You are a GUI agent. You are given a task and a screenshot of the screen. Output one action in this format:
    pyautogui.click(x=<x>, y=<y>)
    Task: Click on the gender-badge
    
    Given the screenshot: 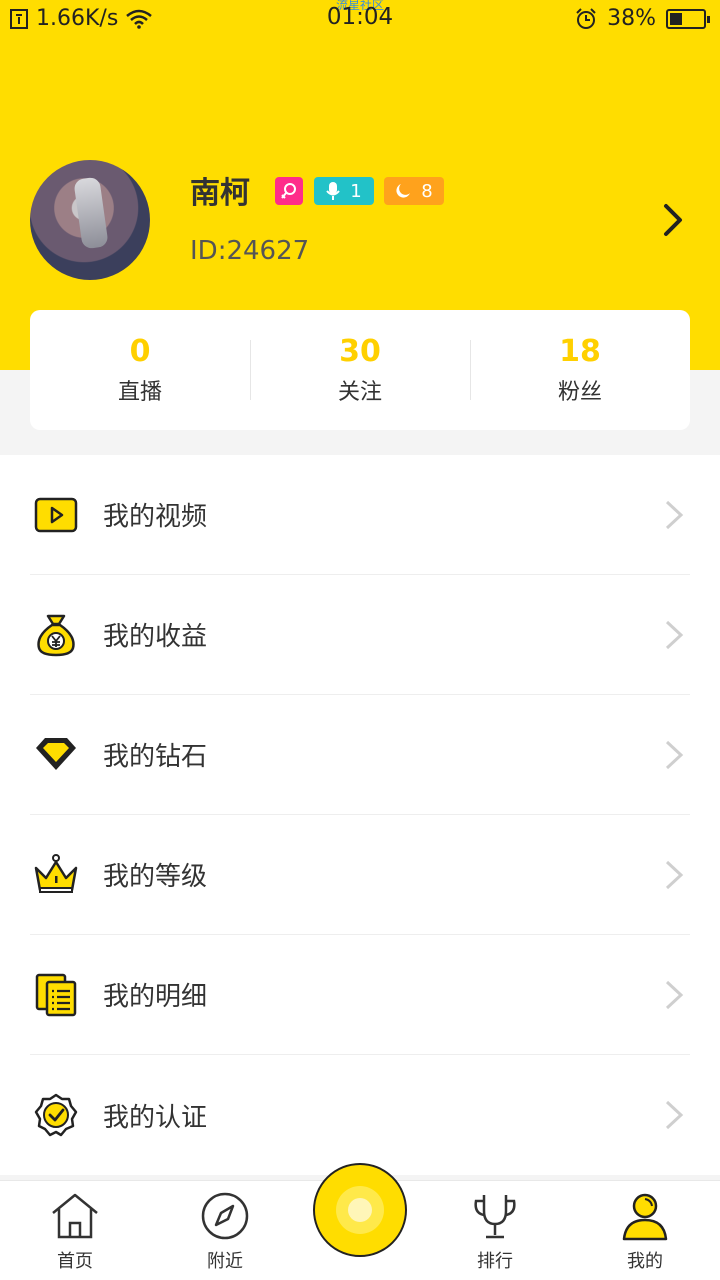 What is the action you would take?
    pyautogui.click(x=289, y=191)
    